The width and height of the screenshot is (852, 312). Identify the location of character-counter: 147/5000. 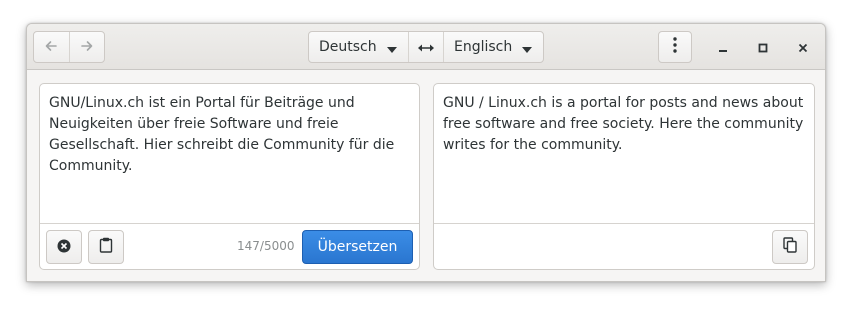
(266, 246).